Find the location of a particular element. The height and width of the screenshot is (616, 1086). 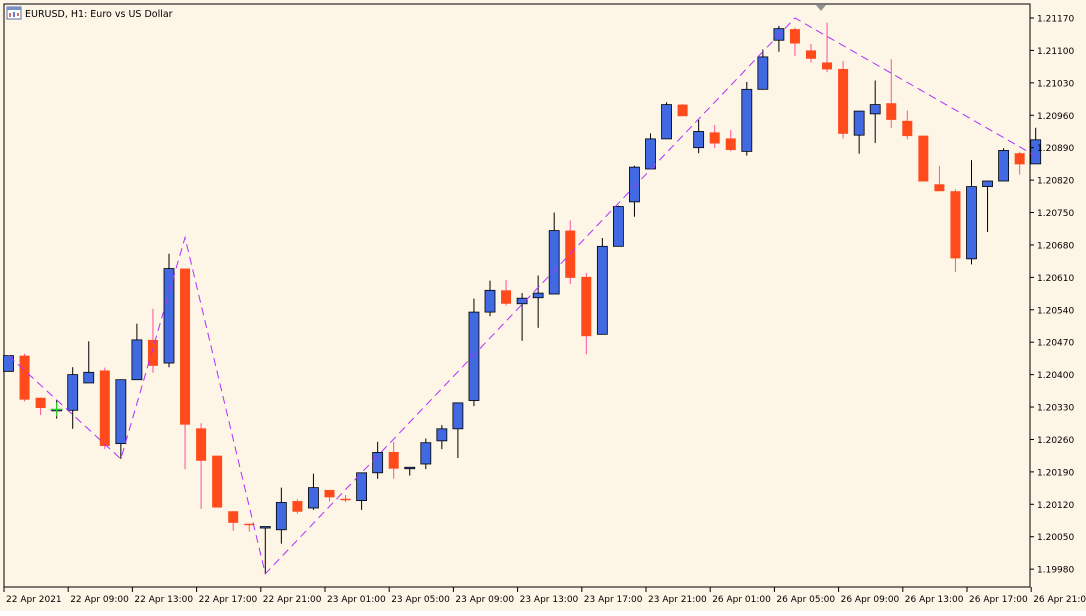

x-tick-label: 26 Apr 21:00 is located at coordinates (1059, 600).